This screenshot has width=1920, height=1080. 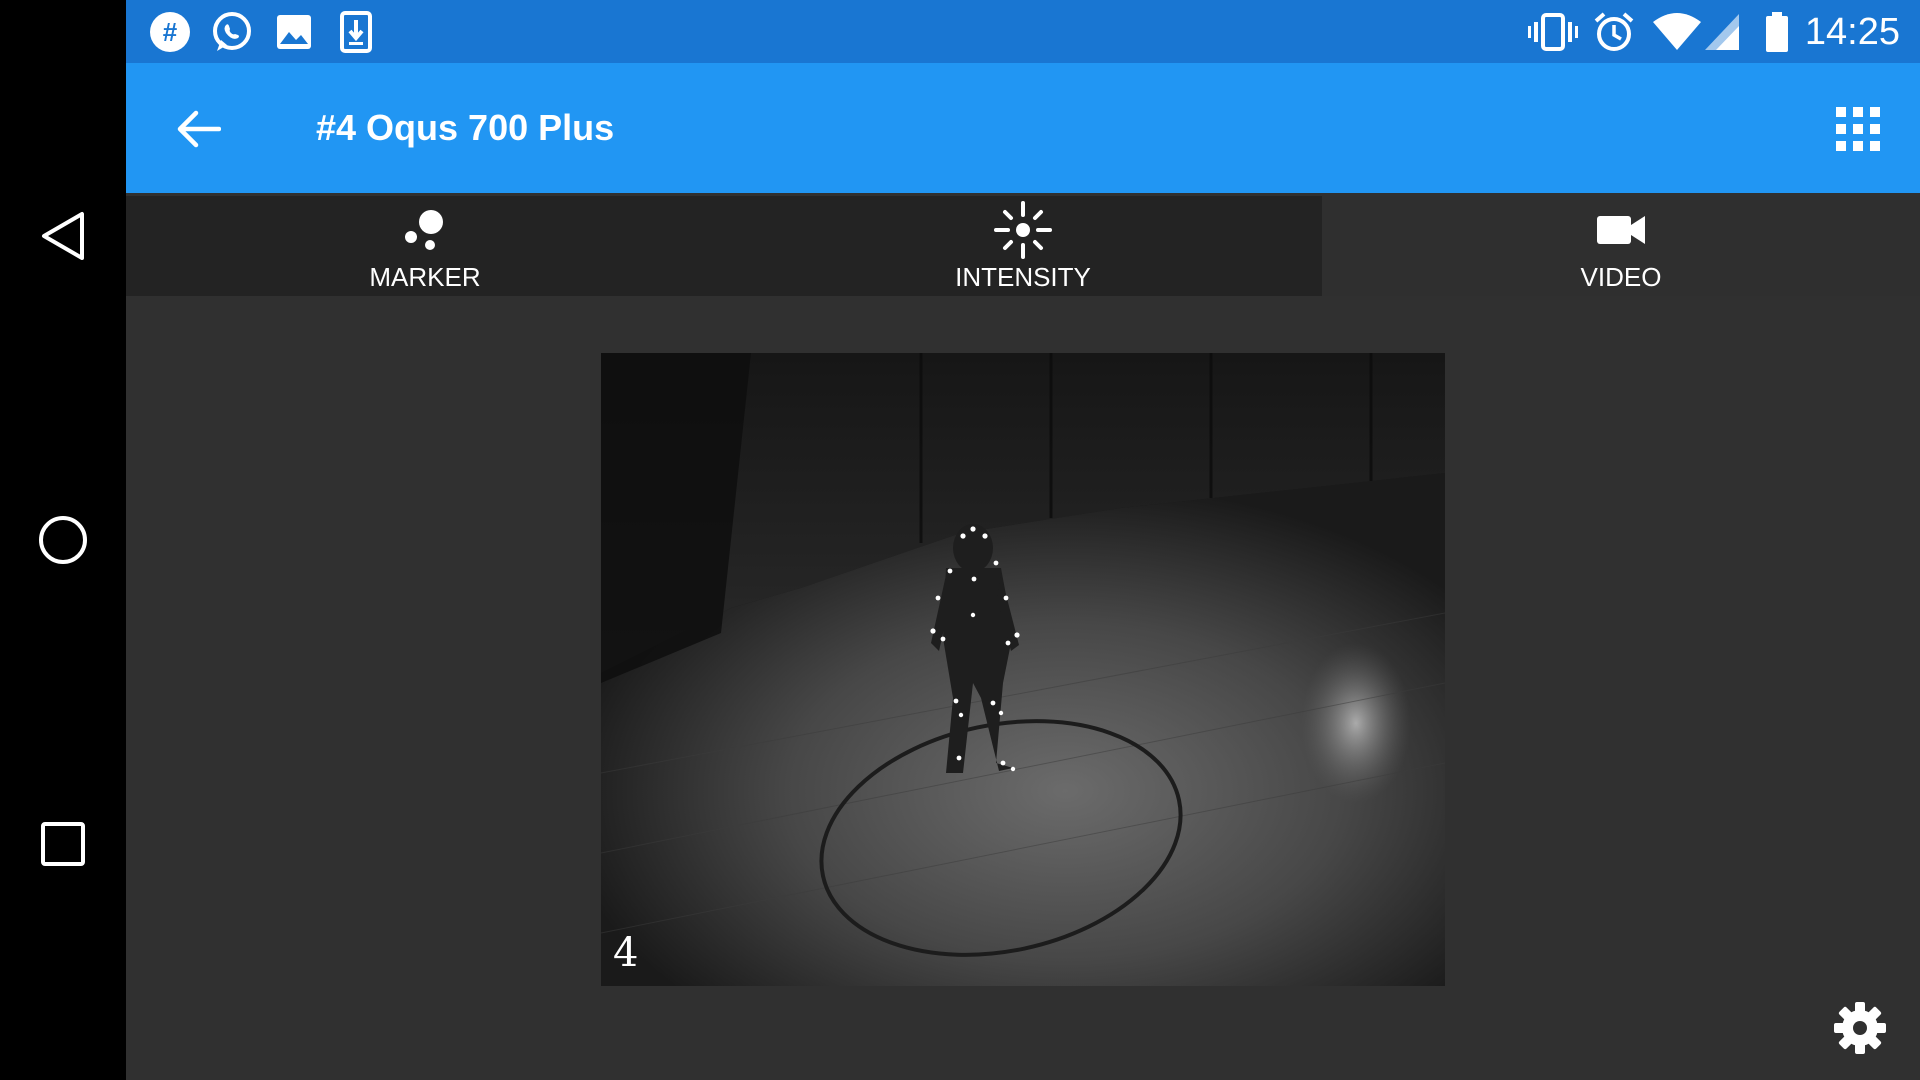 I want to click on arrow-back-icon, so click(x=199, y=129).